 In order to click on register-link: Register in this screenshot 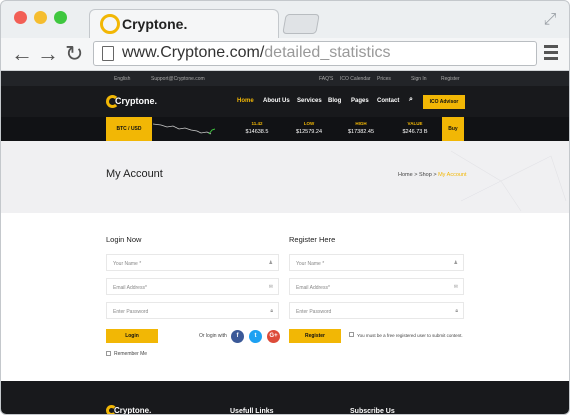, I will do `click(450, 79)`.